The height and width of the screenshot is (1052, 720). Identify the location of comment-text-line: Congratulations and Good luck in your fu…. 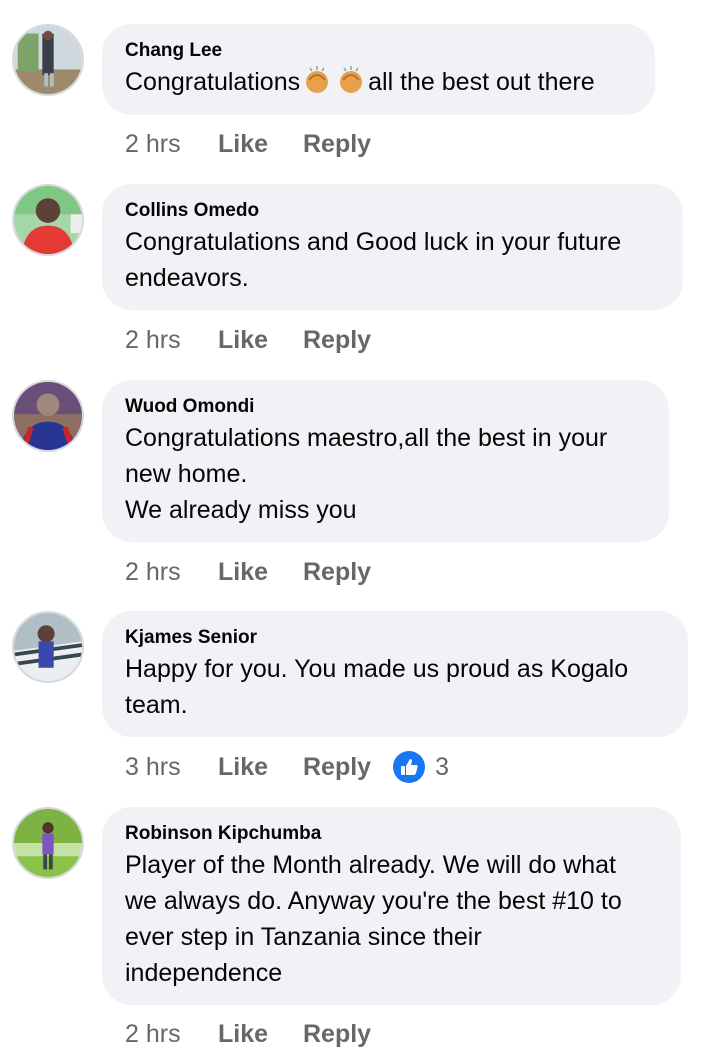
(373, 242).